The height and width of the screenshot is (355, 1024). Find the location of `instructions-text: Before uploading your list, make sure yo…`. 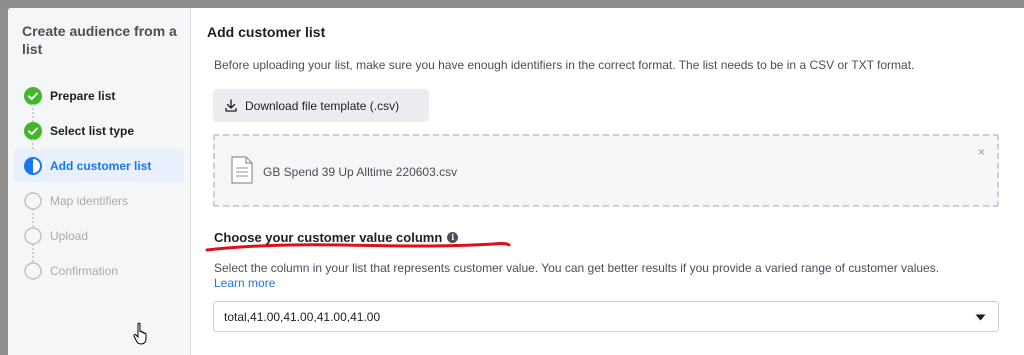

instructions-text: Before uploading your list, make sure yo… is located at coordinates (564, 65).